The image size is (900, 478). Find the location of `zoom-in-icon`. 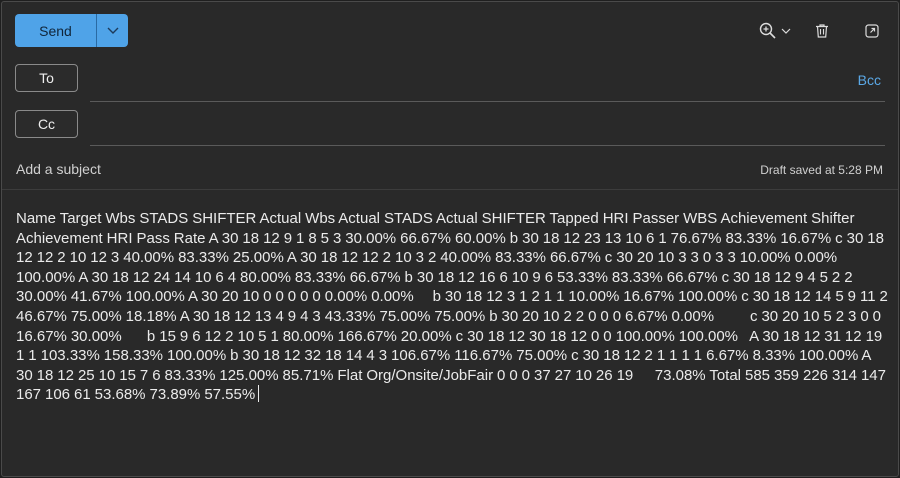

zoom-in-icon is located at coordinates (767, 30).